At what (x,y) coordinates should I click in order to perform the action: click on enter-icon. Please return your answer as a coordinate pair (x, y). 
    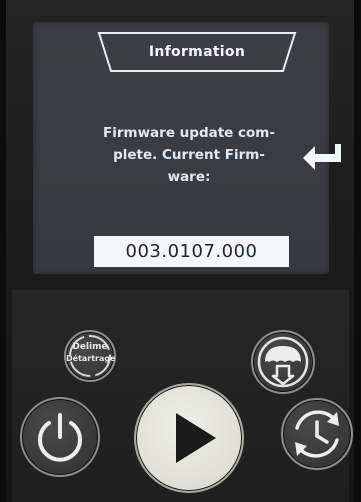
    Looking at the image, I should click on (323, 160).